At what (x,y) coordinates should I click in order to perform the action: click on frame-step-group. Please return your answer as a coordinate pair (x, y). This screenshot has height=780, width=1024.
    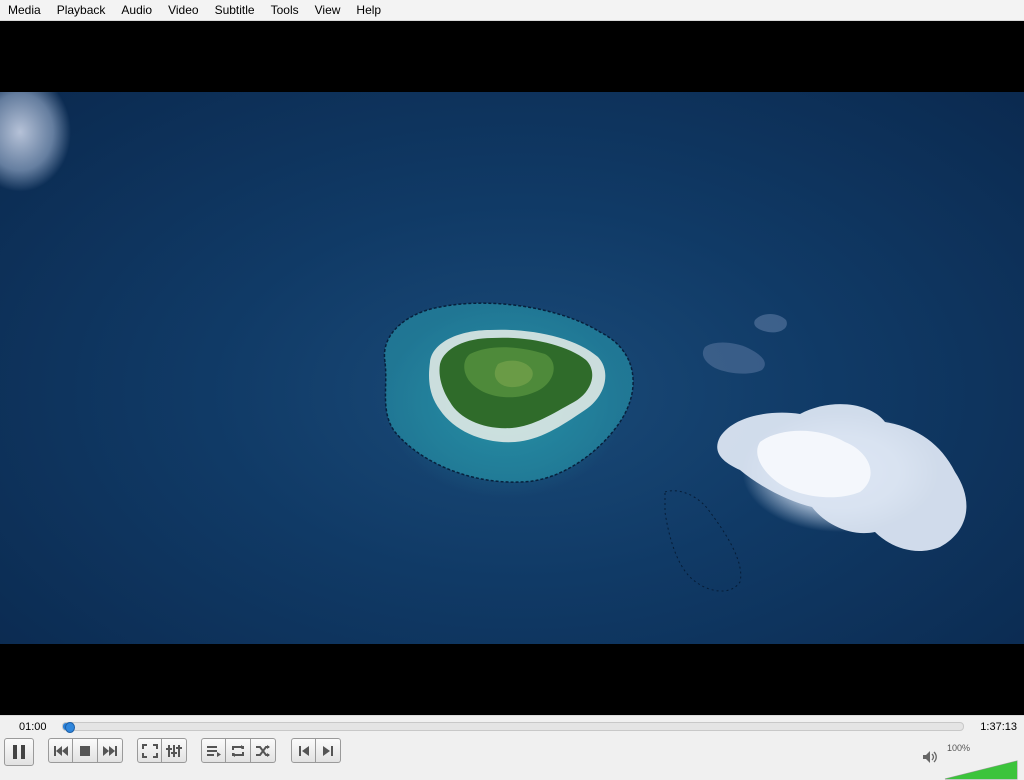
    Looking at the image, I should click on (316, 750).